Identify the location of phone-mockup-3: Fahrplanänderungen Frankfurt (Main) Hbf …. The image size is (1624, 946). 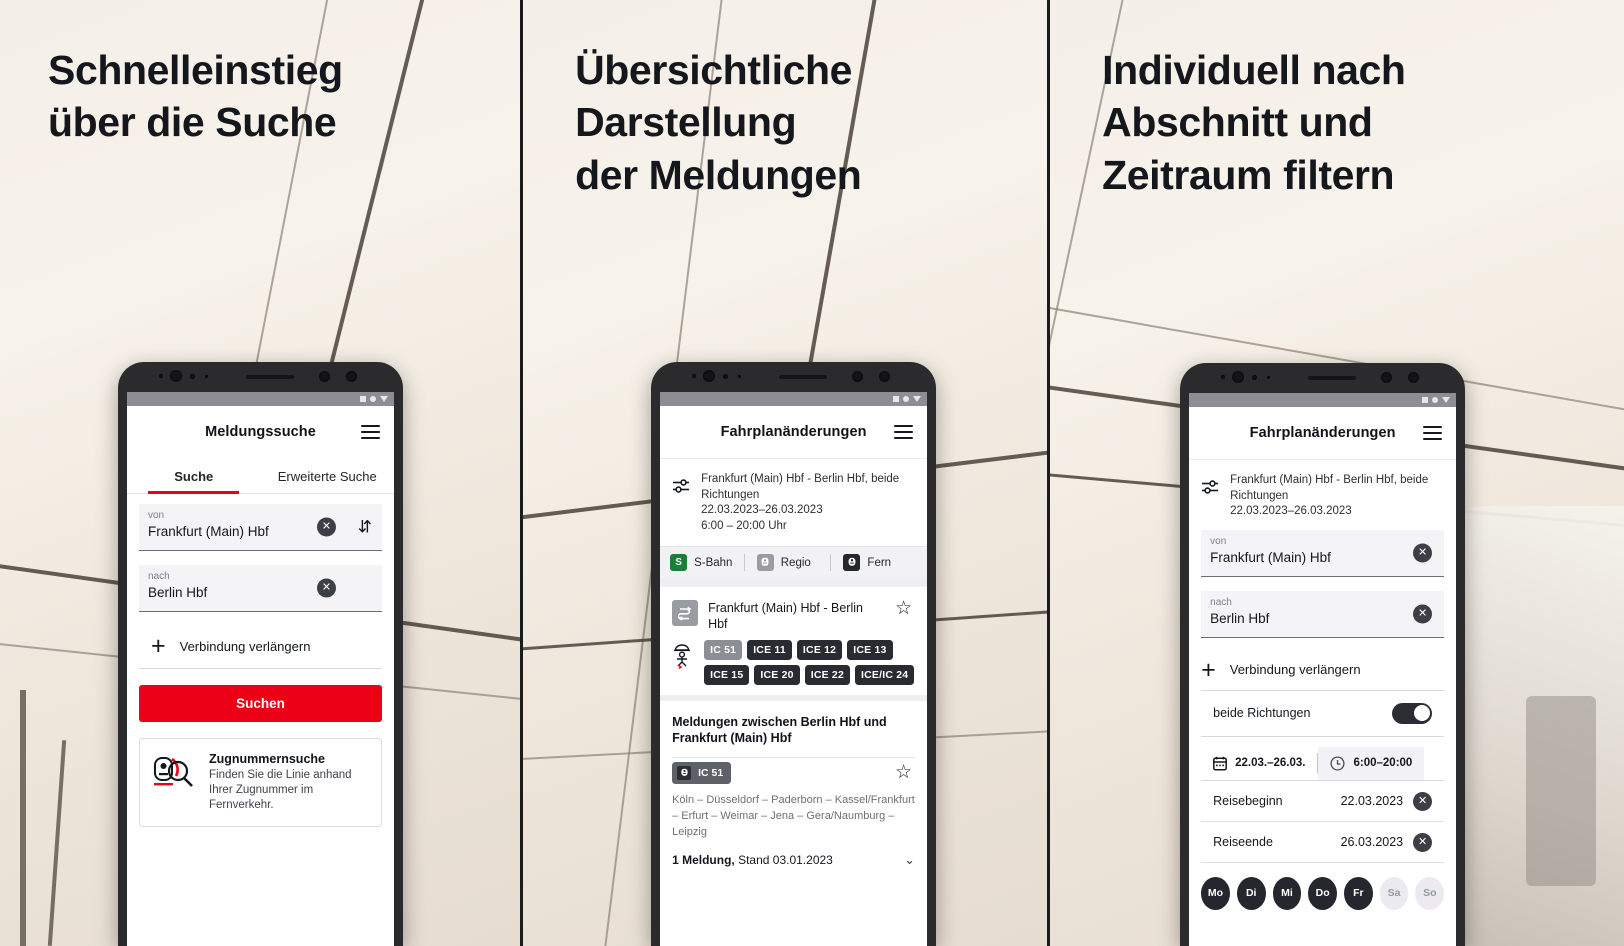
(1323, 654).